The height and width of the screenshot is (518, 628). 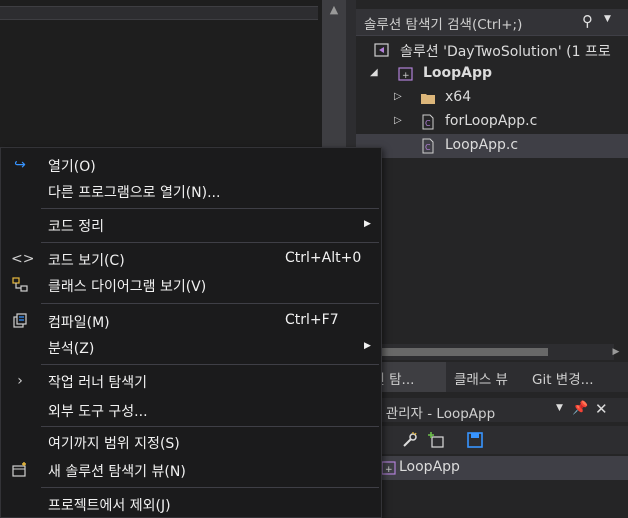 What do you see at coordinates (86, 261) in the screenshot?
I see `menu-item-label: 코드 보기(C)` at bounding box center [86, 261].